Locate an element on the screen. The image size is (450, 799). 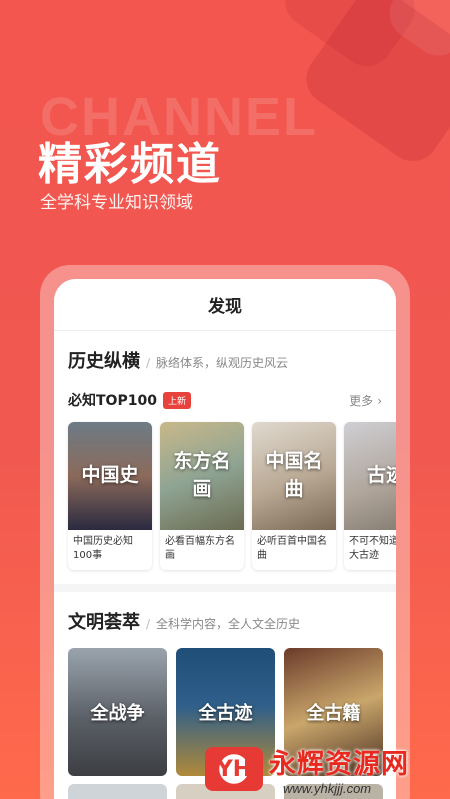
hero-subtitle: 全学科专业知识领域 is located at coordinates (116, 203).